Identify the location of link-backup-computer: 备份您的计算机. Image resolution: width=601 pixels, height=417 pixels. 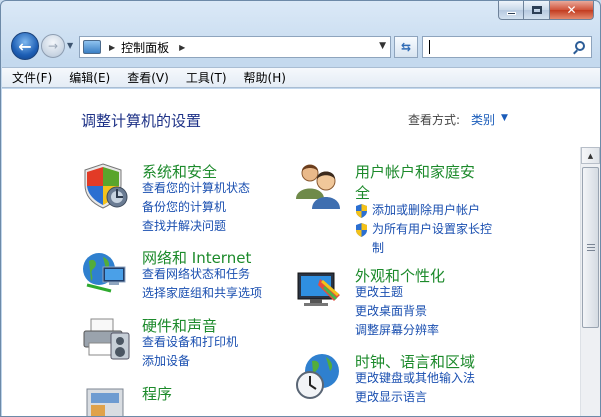
(196, 207).